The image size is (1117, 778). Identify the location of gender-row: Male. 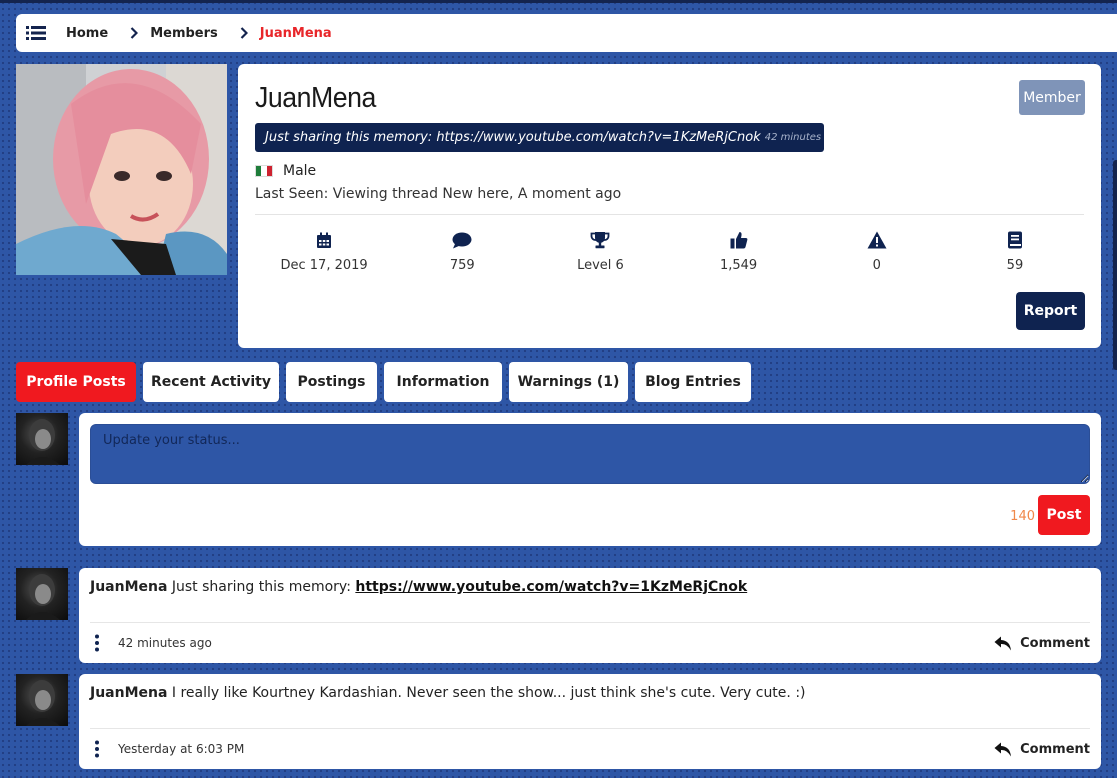
(285, 171).